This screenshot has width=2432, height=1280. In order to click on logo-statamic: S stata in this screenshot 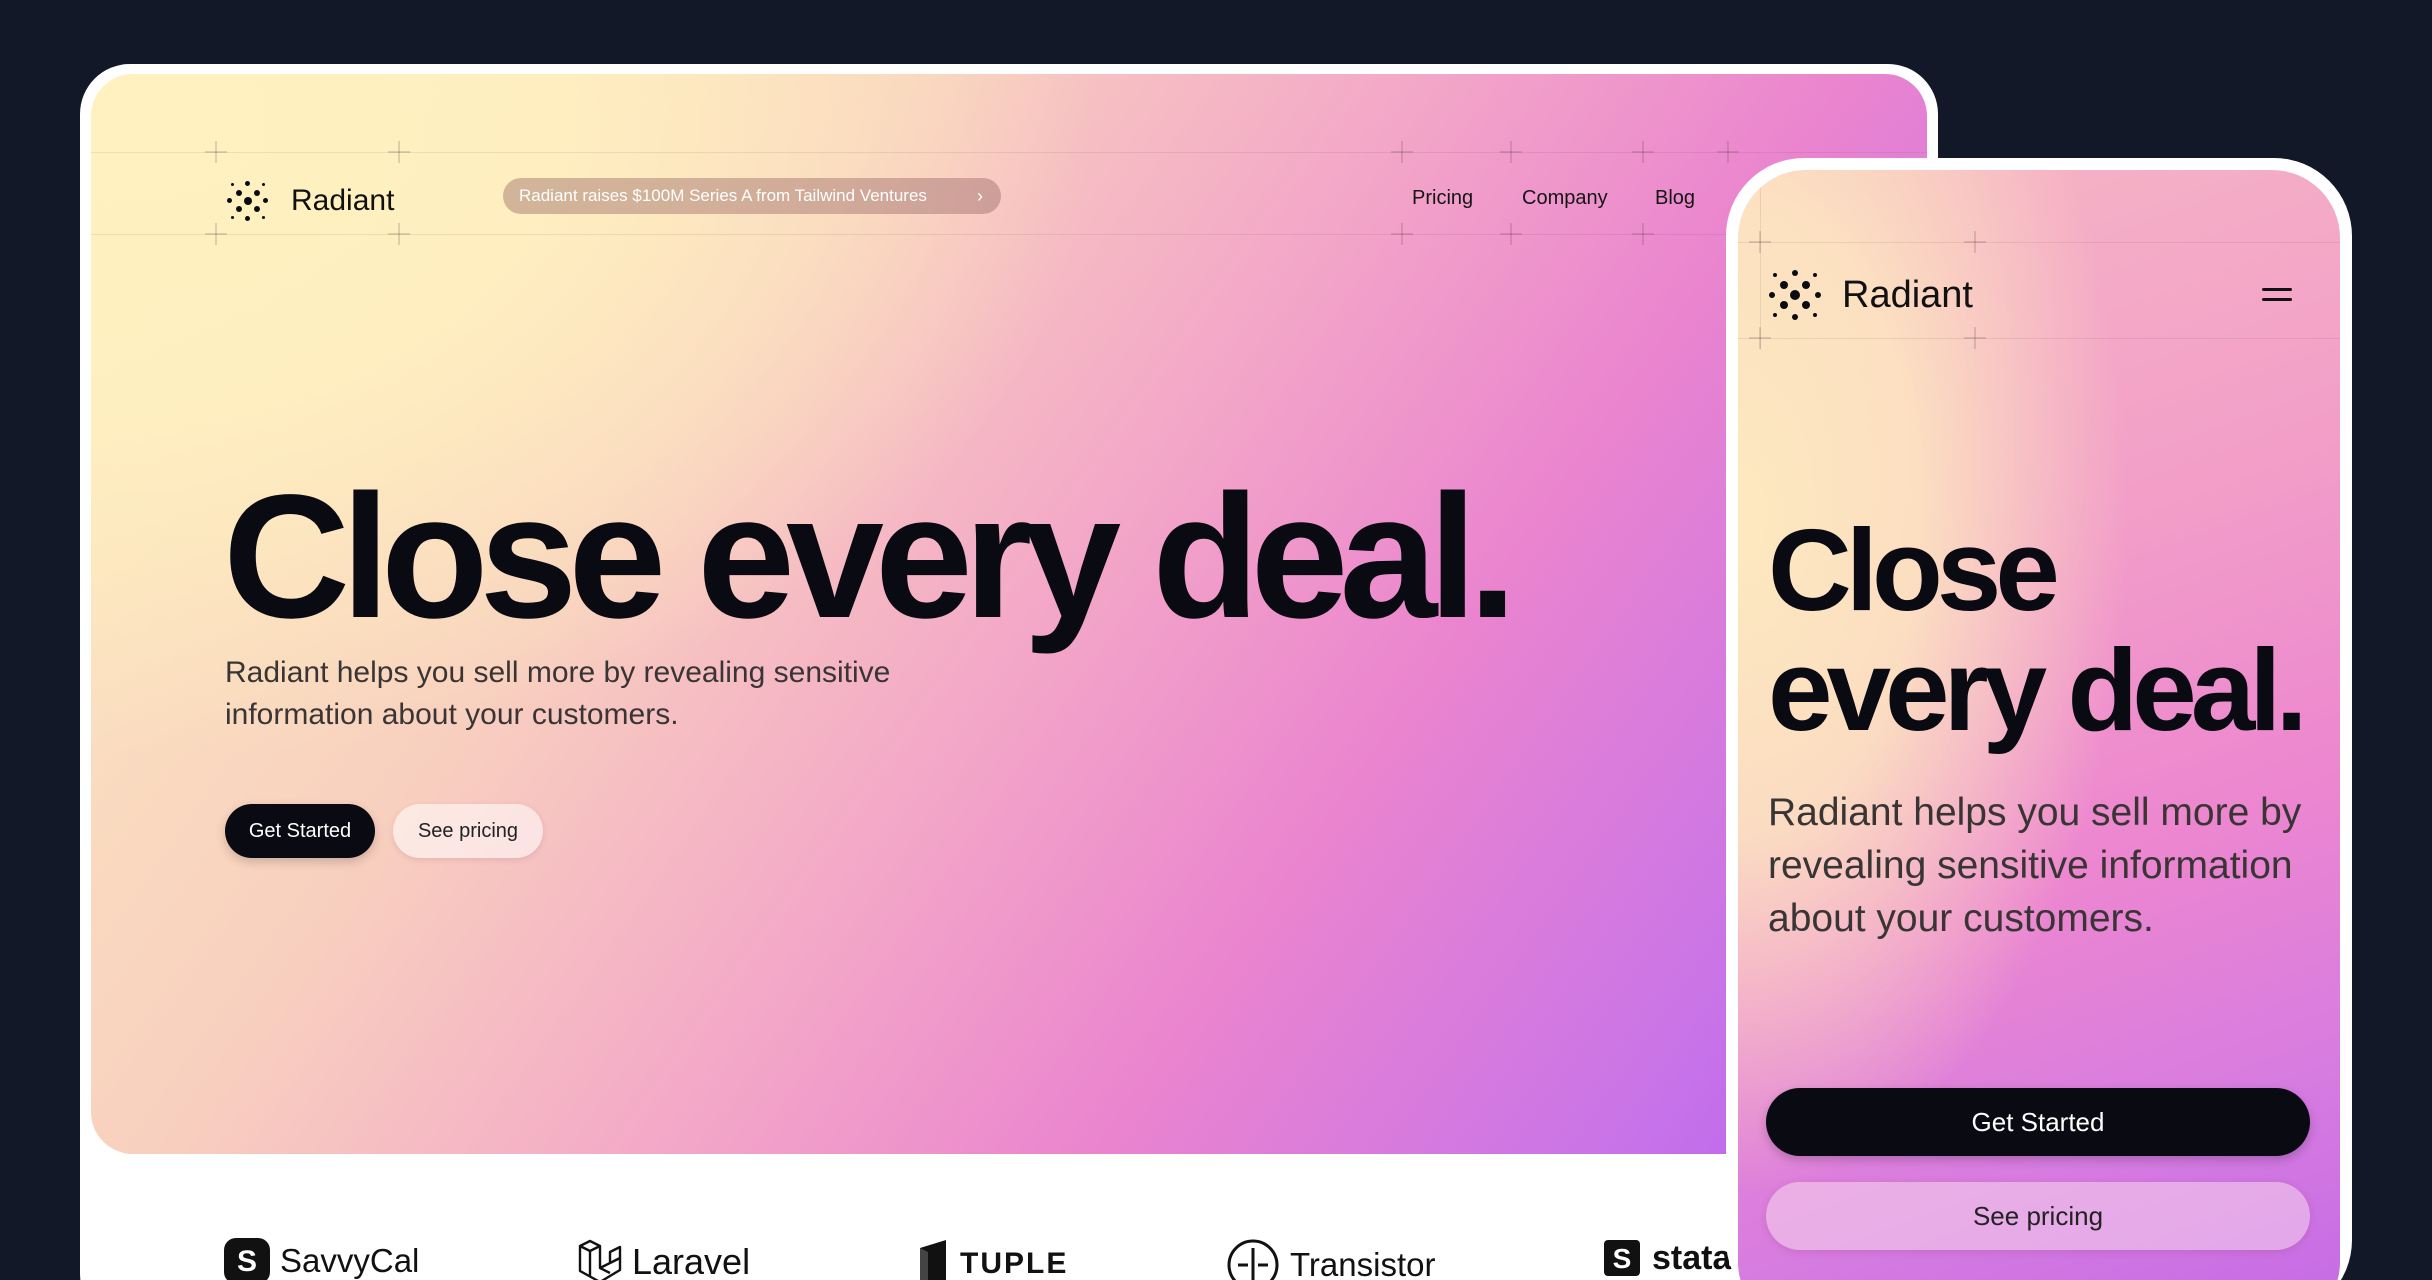, I will do `click(1666, 1258)`.